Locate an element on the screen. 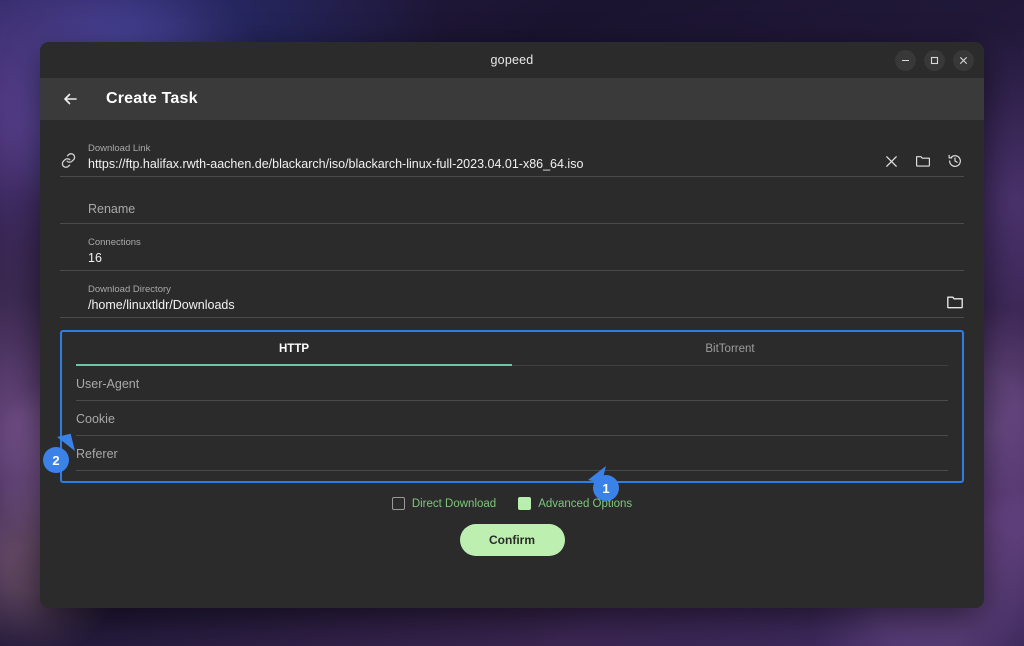 Image resolution: width=1024 pixels, height=646 pixels. annotation-badge-1: 1 is located at coordinates (603, 481).